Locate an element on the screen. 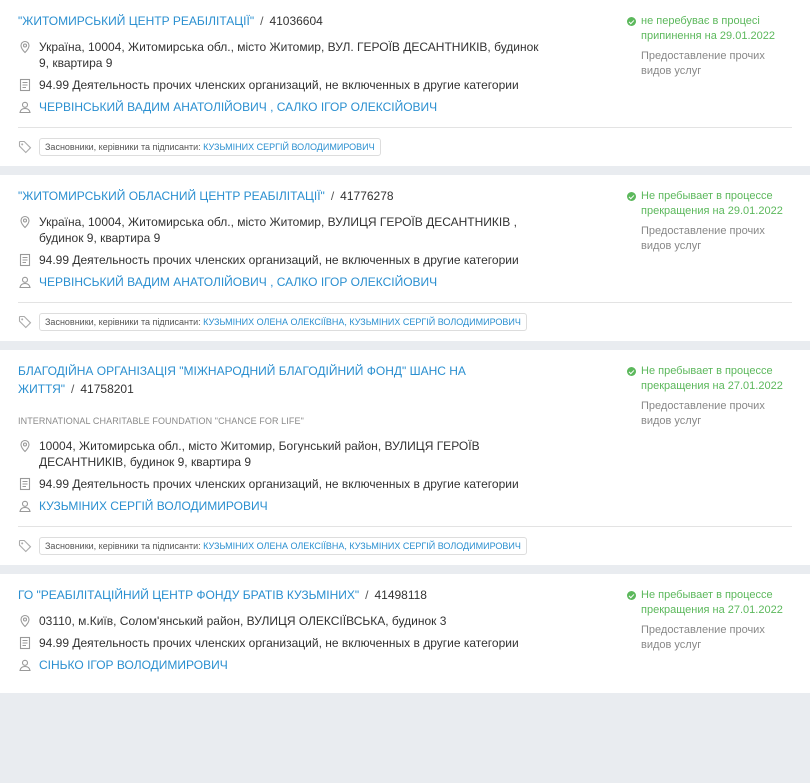 Image resolution: width=810 pixels, height=783 pixels. people-row: КУЗЬМІНИХ СЕРГІЙ ВОЛОДИМИРОВИЧ is located at coordinates (283, 506).